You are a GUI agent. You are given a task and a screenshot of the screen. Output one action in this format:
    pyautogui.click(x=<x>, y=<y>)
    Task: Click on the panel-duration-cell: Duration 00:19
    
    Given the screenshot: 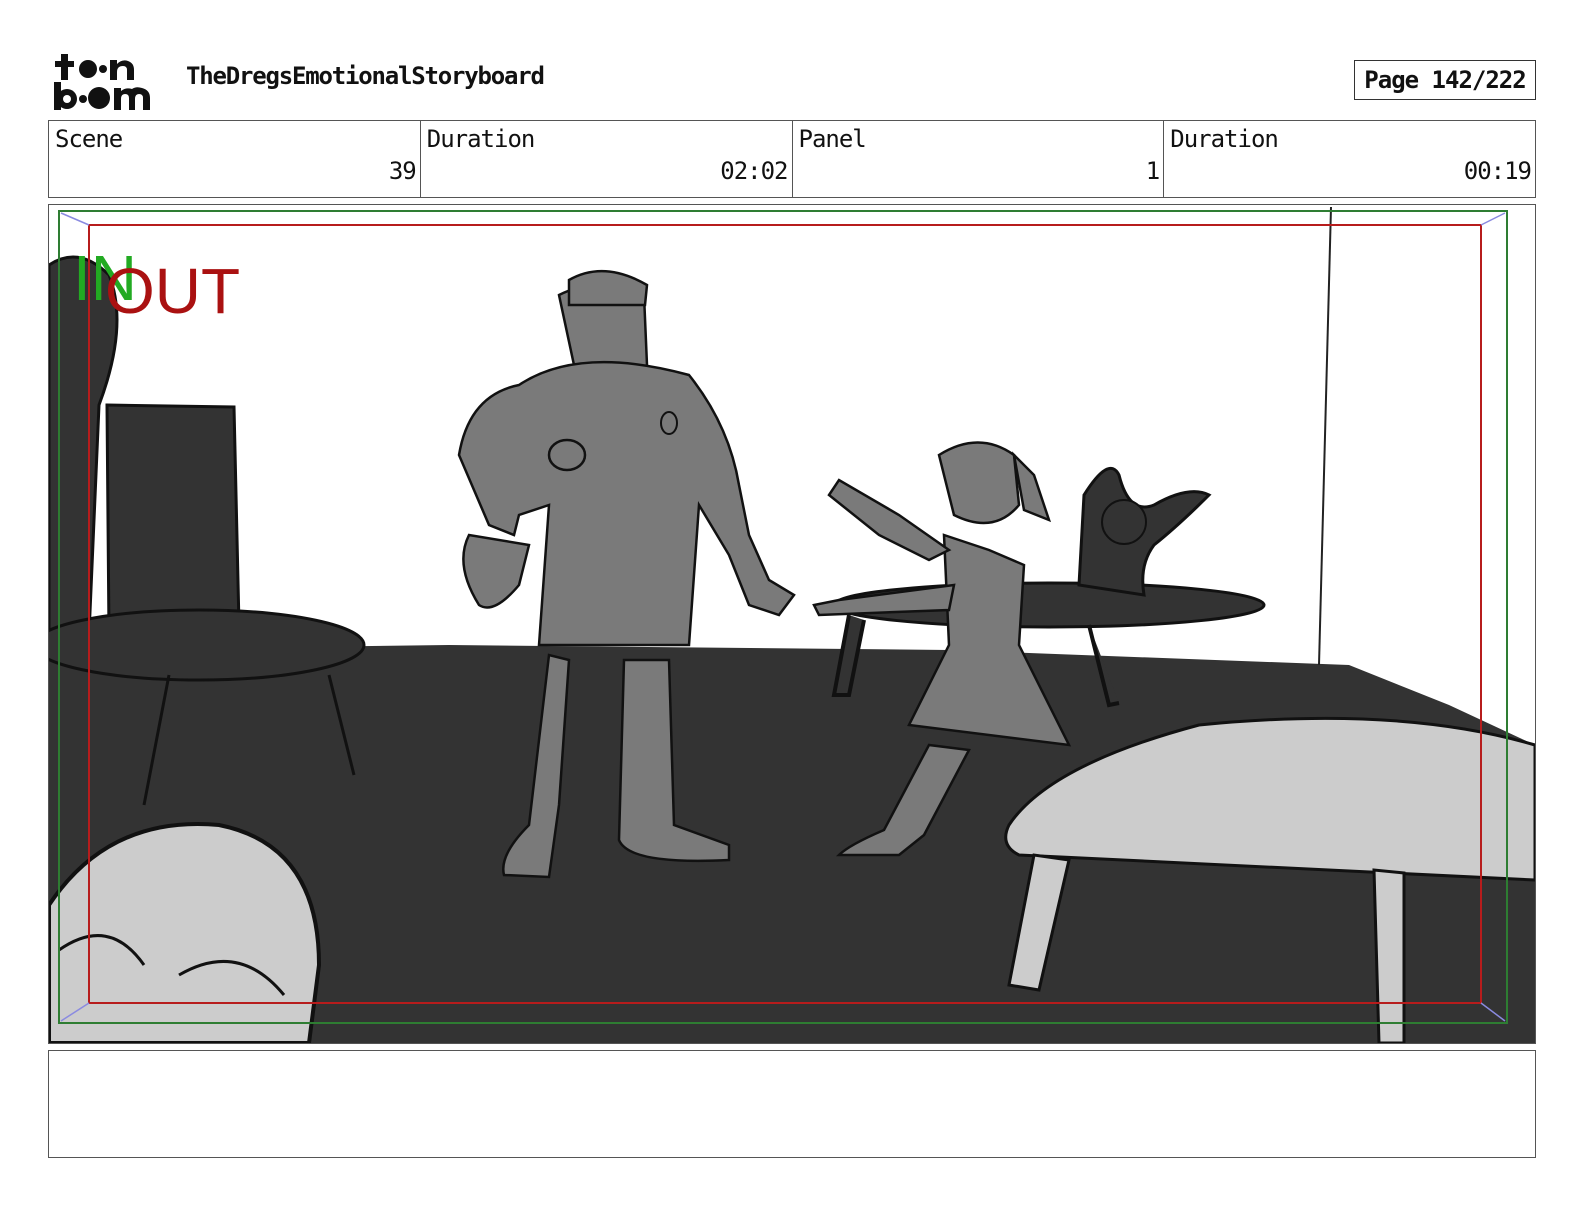 What is the action you would take?
    pyautogui.click(x=1349, y=159)
    